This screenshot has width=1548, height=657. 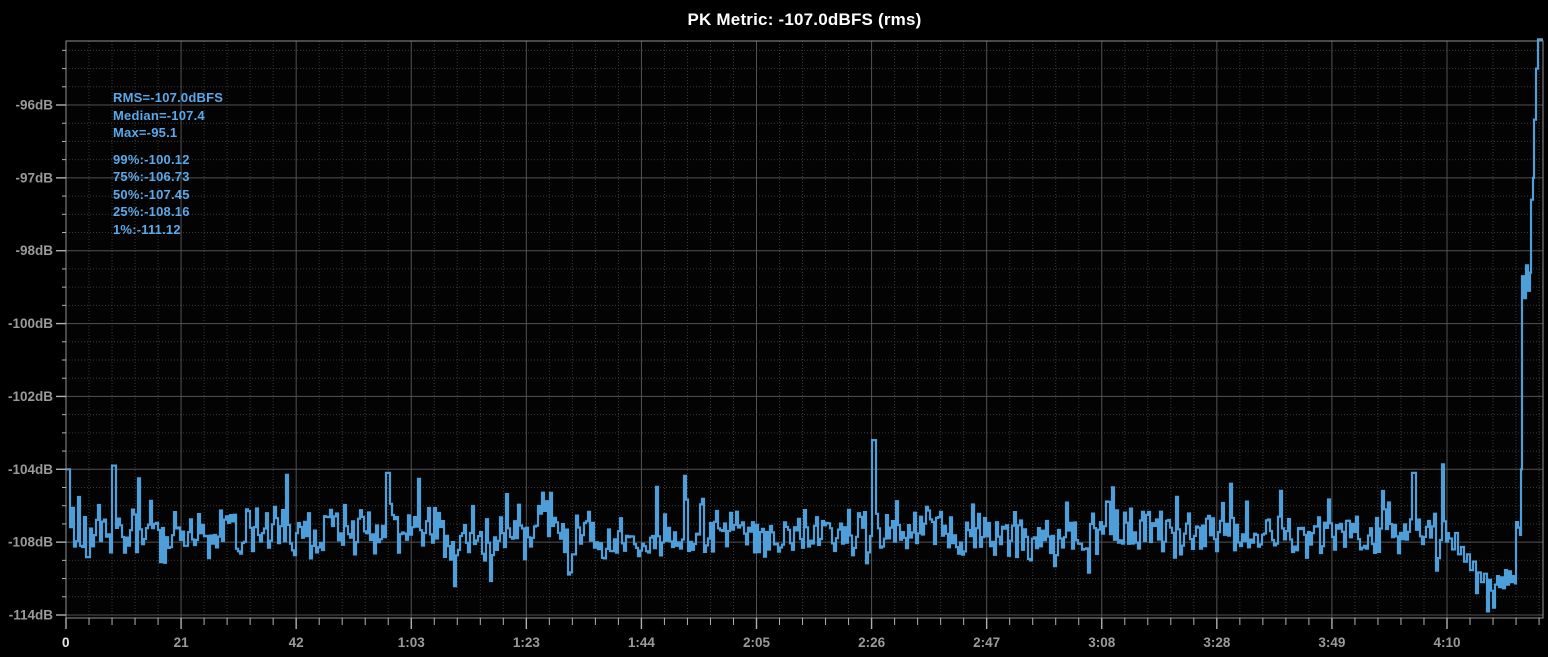 I want to click on x-tick-label: 2:26, so click(x=872, y=642).